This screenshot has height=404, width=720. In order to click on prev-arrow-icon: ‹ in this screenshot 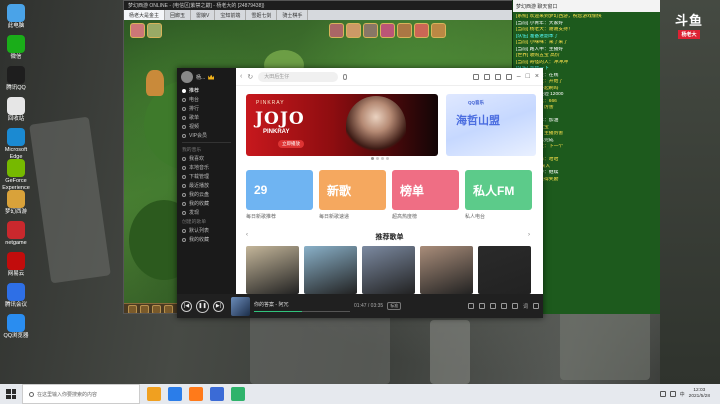, I will do `click(247, 235)`.